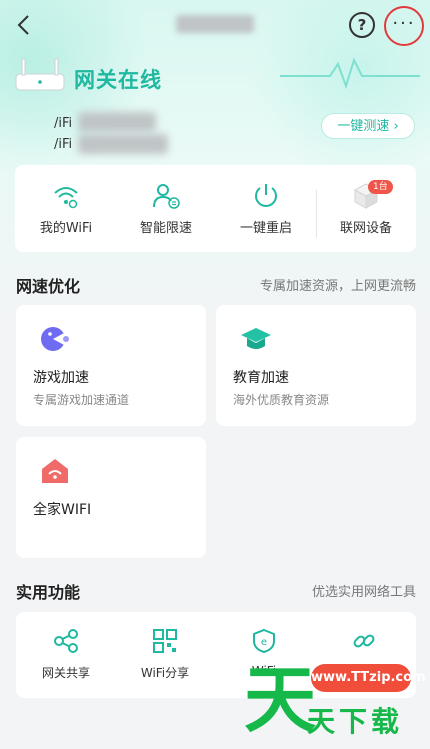 This screenshot has width=430, height=749. I want to click on wifi-name-2g: /iFi, so click(63, 123).